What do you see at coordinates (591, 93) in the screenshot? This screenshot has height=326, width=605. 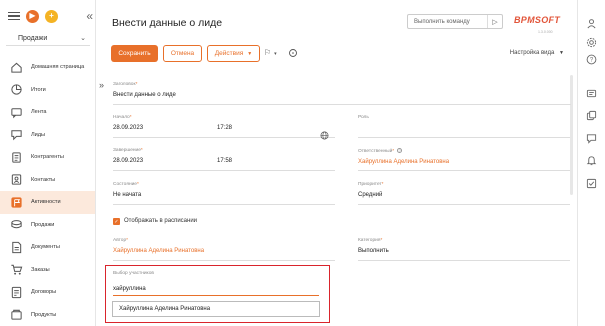 I see `messages-icon` at bounding box center [591, 93].